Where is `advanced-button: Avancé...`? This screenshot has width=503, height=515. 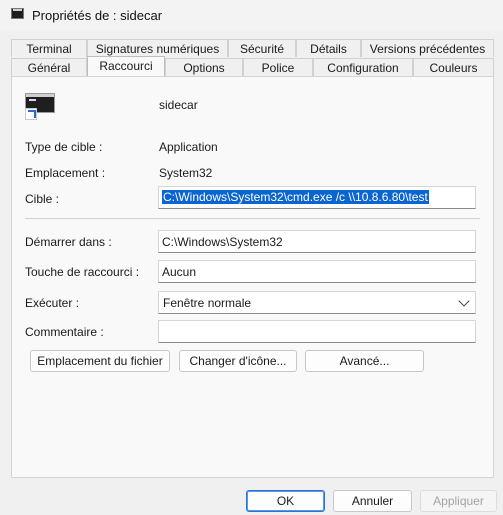 advanced-button: Avancé... is located at coordinates (364, 361).